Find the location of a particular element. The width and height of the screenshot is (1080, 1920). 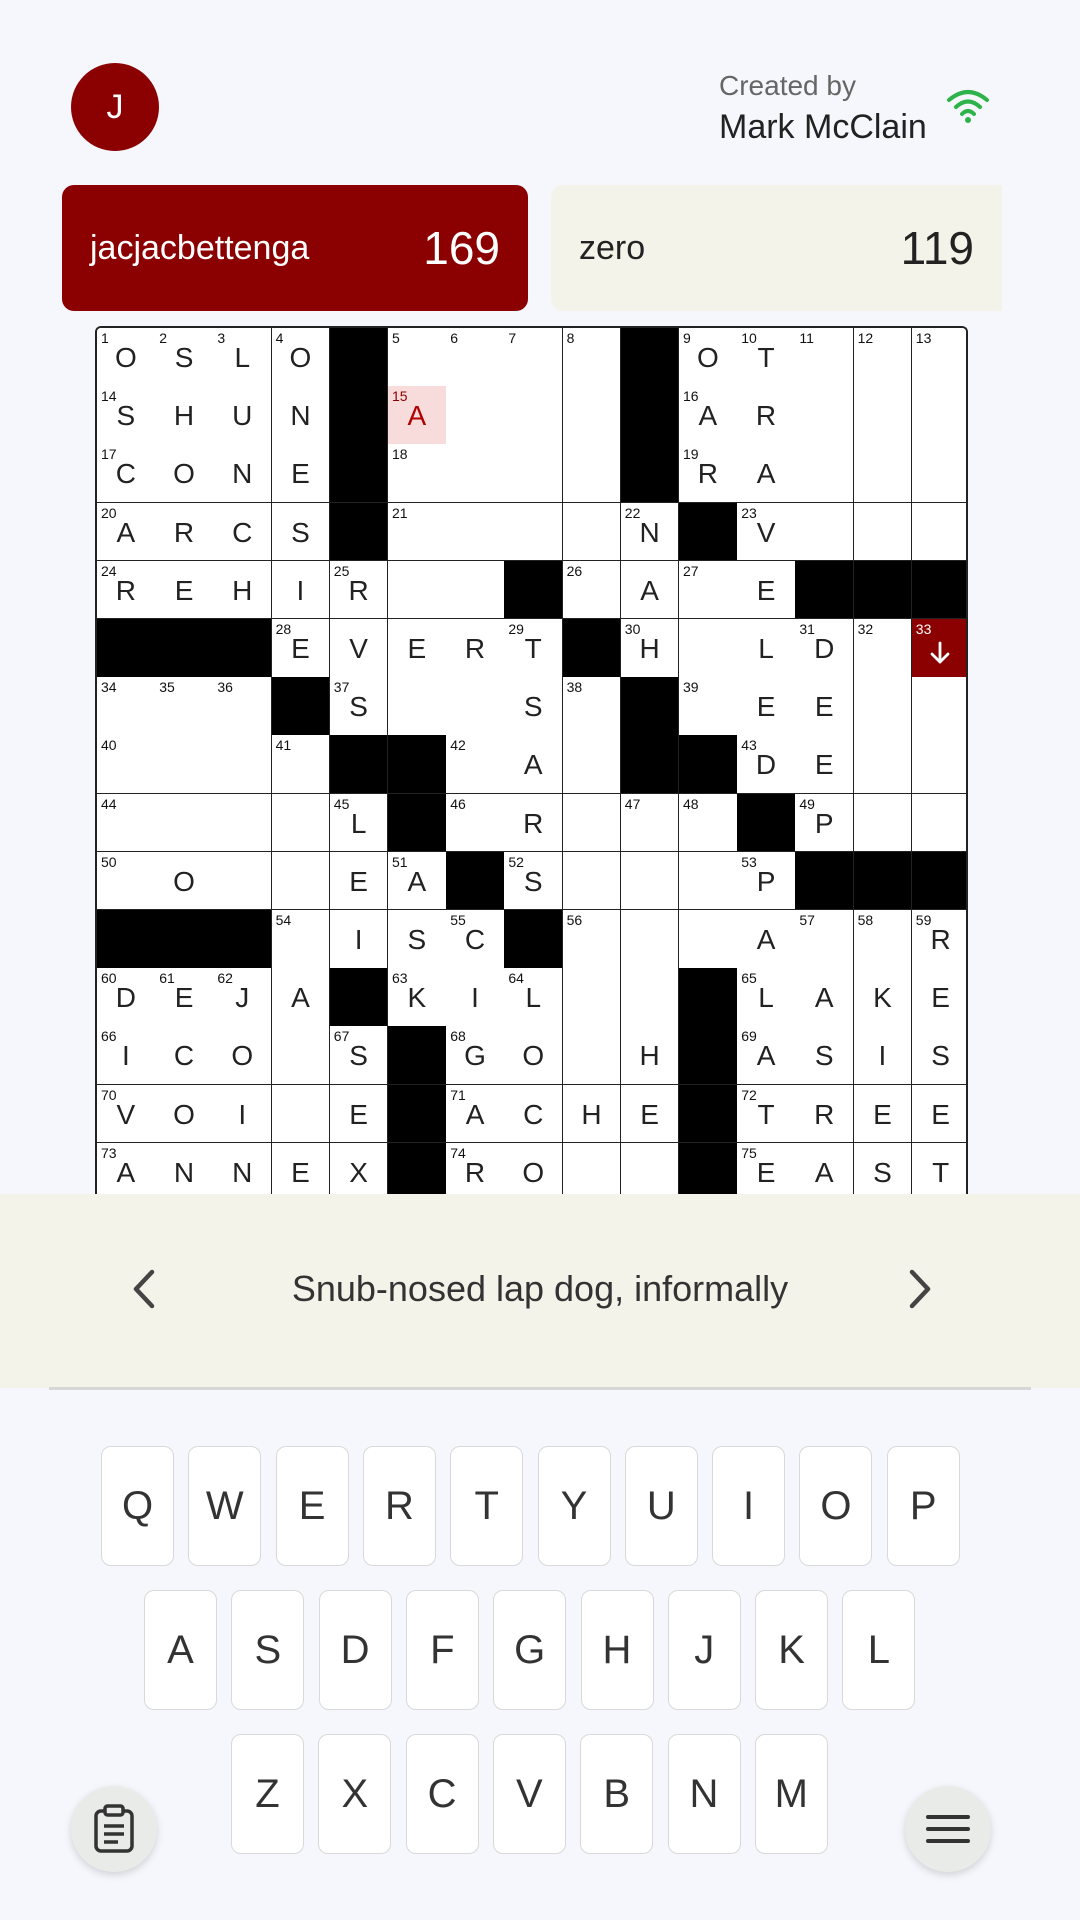

key-e: E is located at coordinates (312, 1506).